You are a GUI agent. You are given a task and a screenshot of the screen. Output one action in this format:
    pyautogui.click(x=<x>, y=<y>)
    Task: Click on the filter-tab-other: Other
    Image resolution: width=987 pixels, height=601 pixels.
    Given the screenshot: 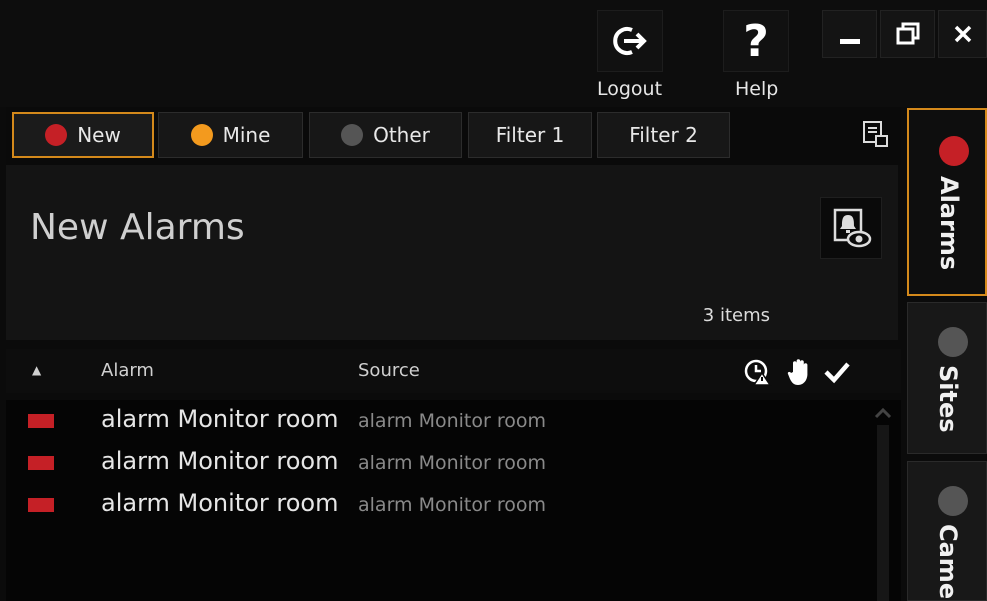 What is the action you would take?
    pyautogui.click(x=385, y=135)
    